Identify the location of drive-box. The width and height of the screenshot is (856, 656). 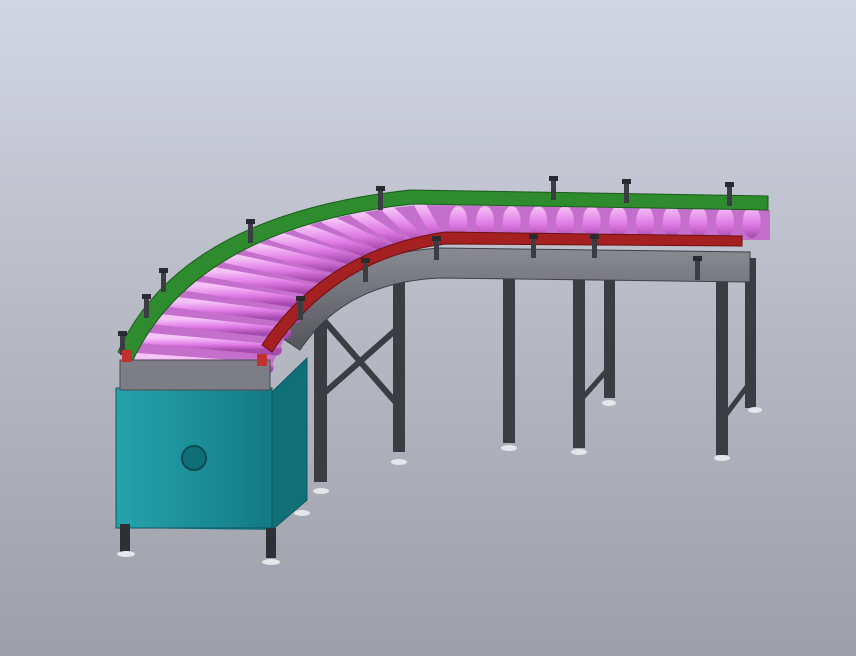
(212, 457).